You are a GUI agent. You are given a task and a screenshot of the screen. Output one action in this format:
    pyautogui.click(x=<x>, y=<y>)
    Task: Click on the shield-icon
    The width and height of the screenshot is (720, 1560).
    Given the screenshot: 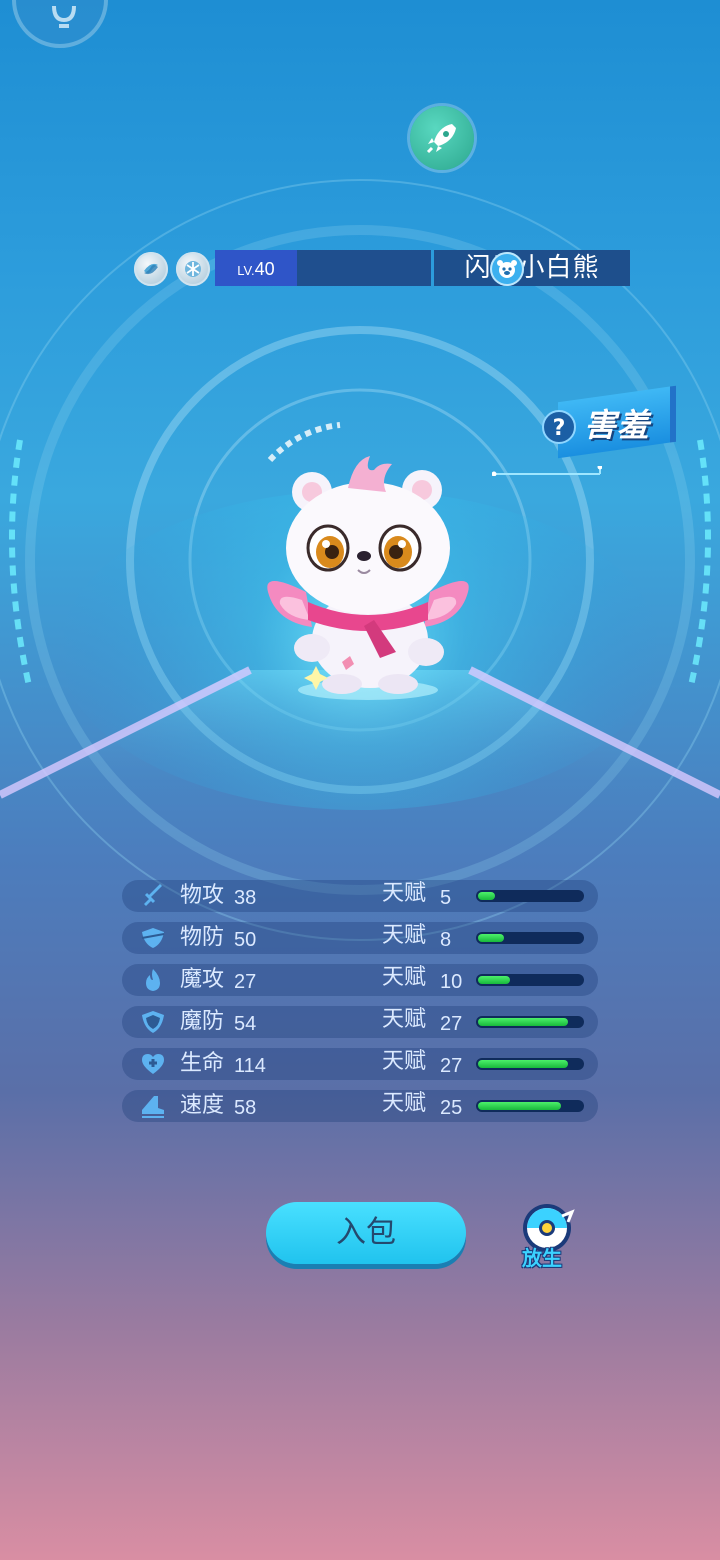 What is the action you would take?
    pyautogui.click(x=153, y=938)
    